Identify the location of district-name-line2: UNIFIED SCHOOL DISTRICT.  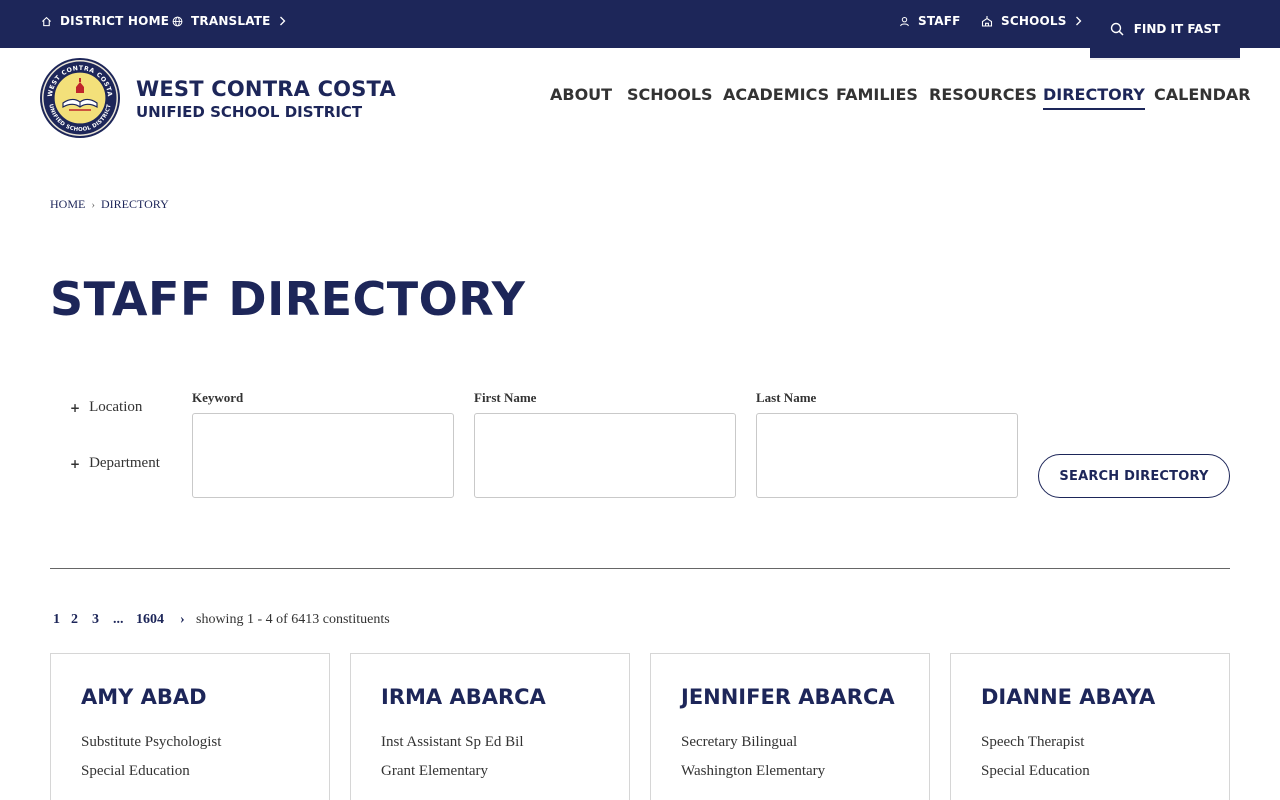
(249, 112).